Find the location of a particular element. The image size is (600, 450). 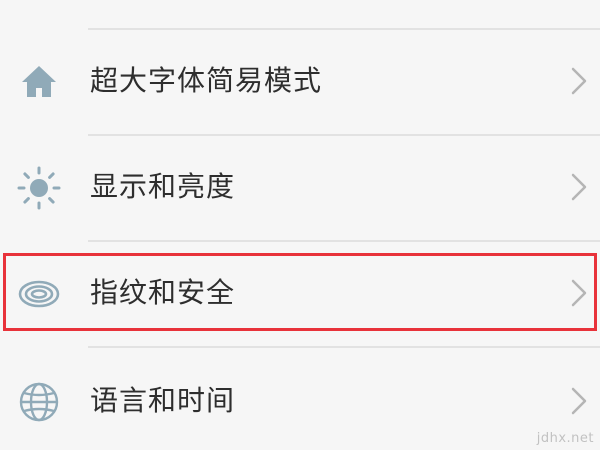

home-icon is located at coordinates (39, 82).